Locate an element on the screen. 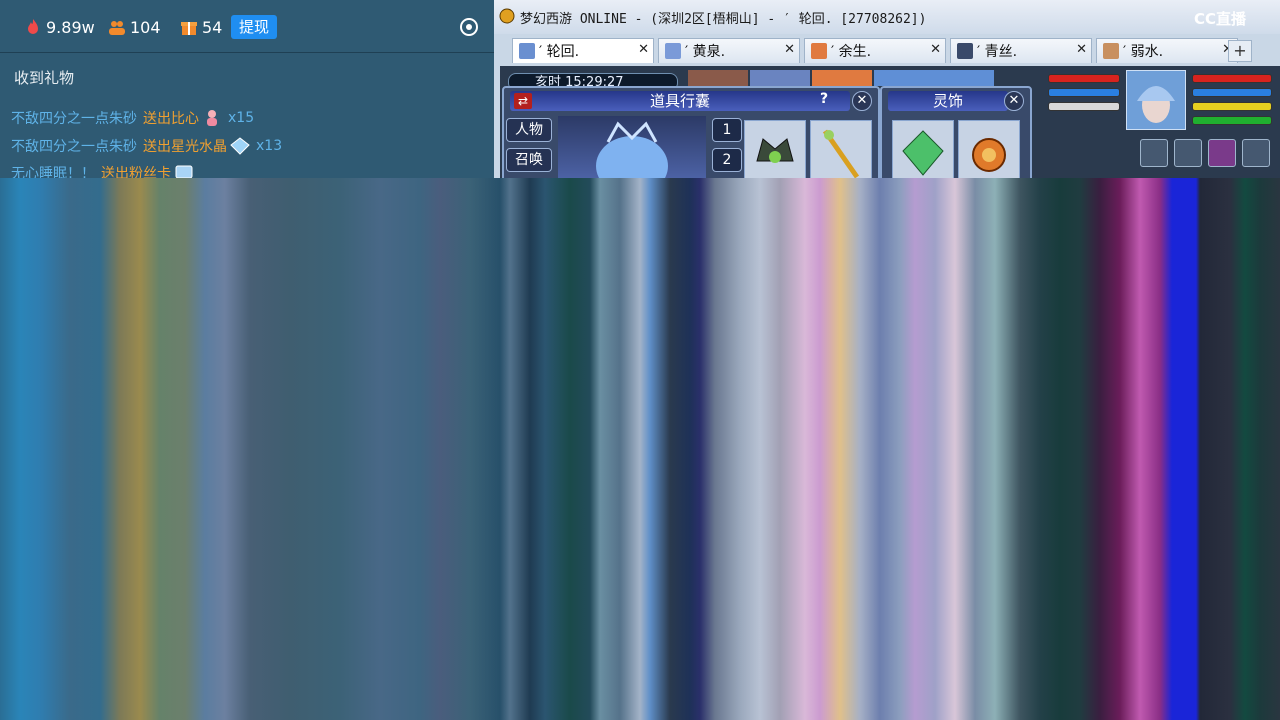 The width and height of the screenshot is (1280, 720). gift-row: 无心睡眠！！ 送出粉丝卡 is located at coordinates (102, 170).